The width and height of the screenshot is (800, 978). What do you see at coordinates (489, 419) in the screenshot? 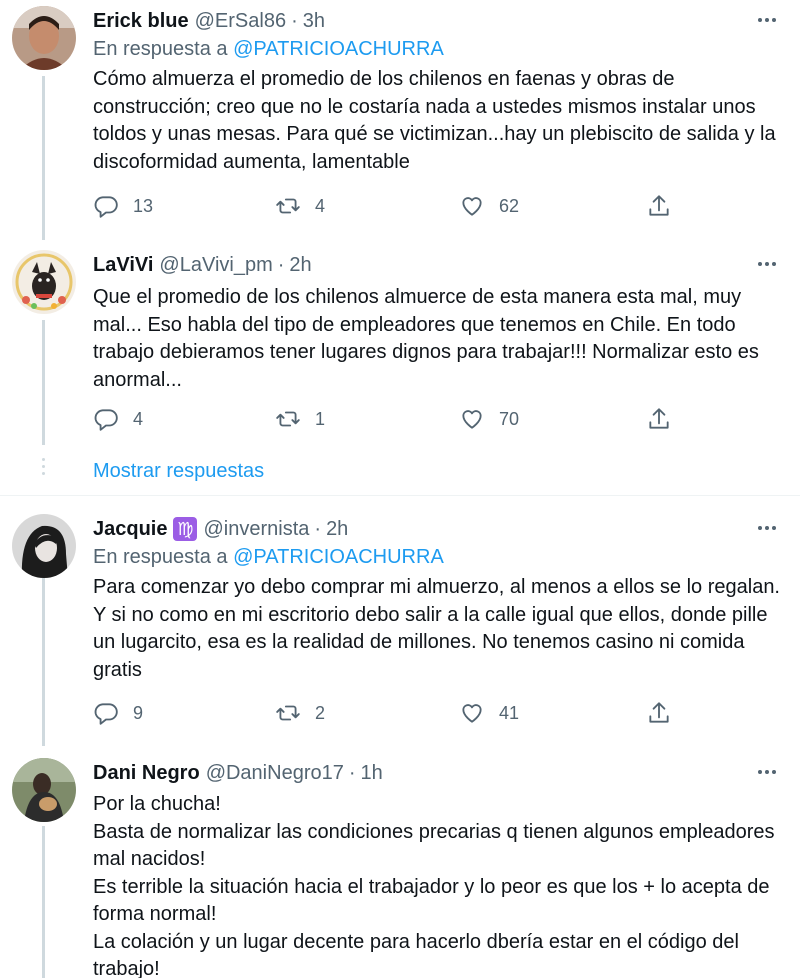
I see `like-button: 70` at bounding box center [489, 419].